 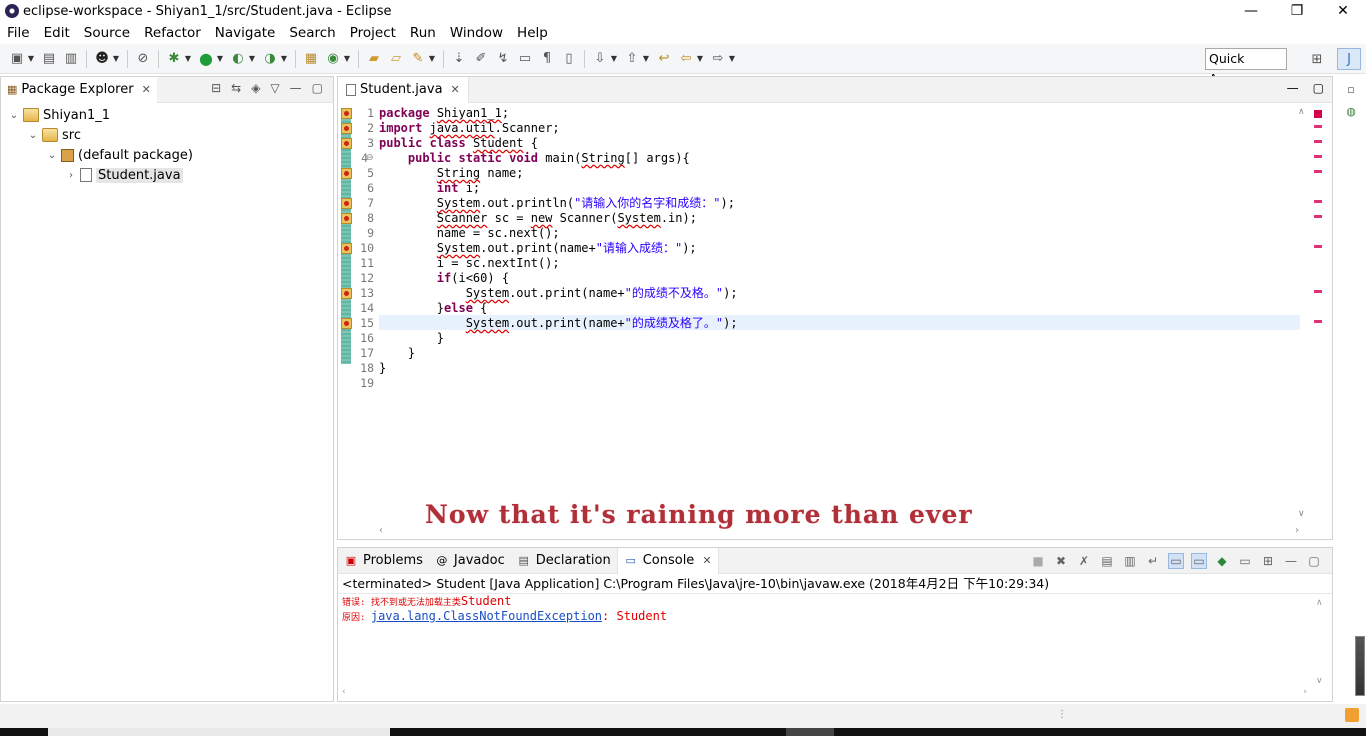 I want to click on tree-node-src: ⌄ src, so click(x=167, y=135).